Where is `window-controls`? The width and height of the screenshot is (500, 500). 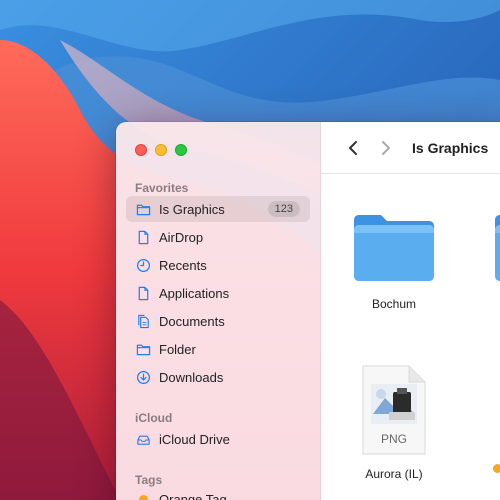 window-controls is located at coordinates (161, 150).